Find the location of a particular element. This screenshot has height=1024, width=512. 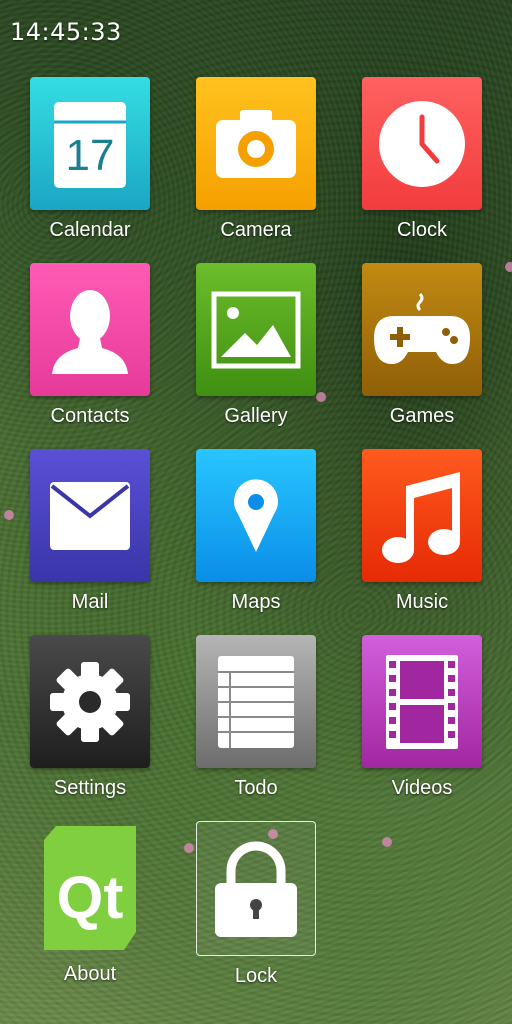

clock-icon is located at coordinates (422, 144).